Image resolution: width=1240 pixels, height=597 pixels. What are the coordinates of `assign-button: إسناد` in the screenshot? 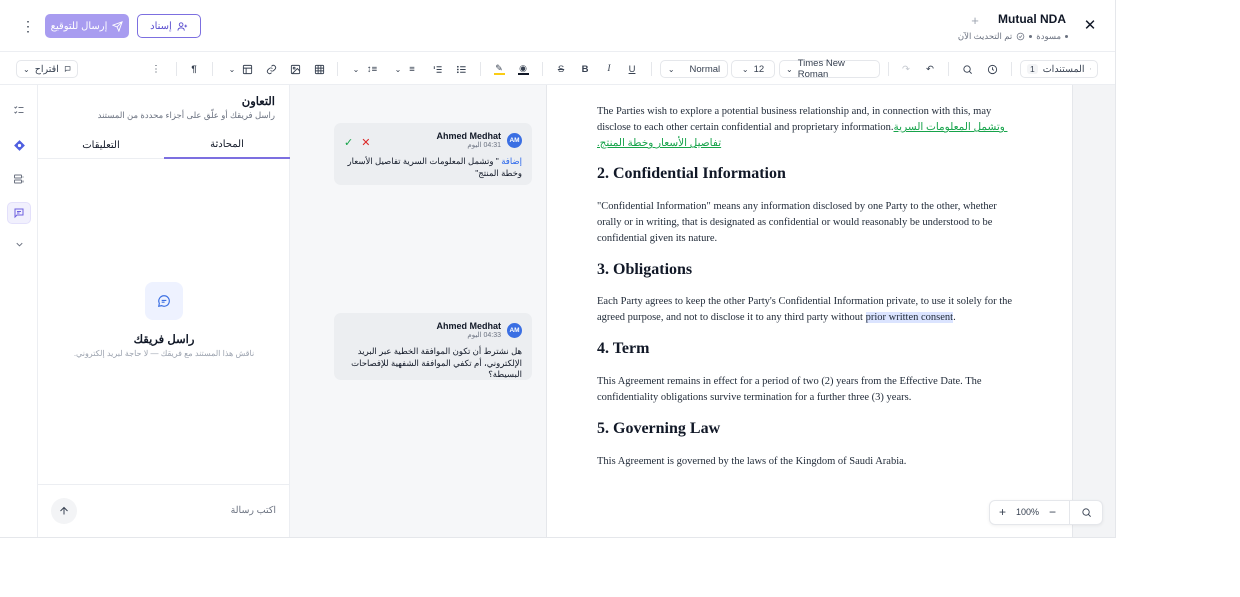 It's located at (169, 26).